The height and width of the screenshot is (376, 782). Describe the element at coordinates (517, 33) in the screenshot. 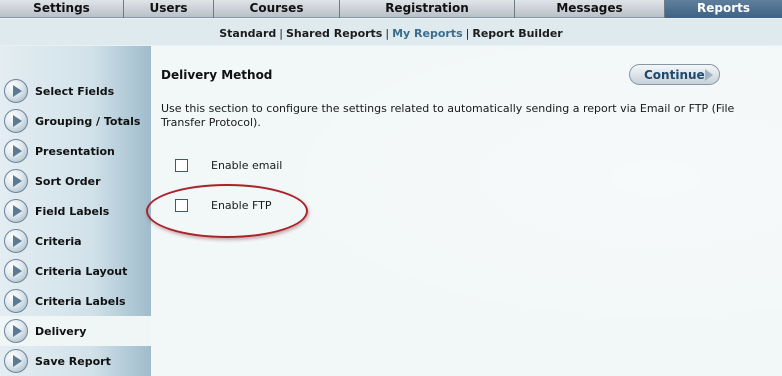

I see `sublink-report-builder: Report Builder` at that location.